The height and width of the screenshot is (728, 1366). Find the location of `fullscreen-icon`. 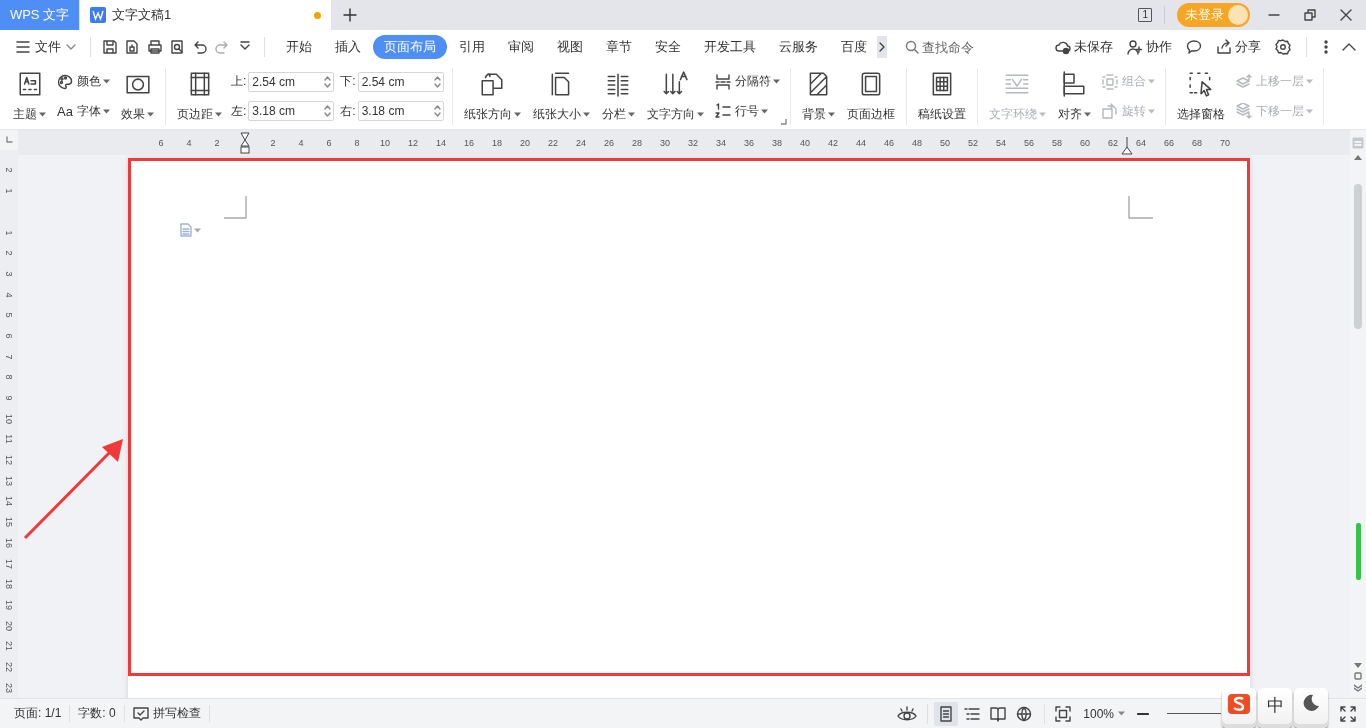

fullscreen-icon is located at coordinates (1348, 714).